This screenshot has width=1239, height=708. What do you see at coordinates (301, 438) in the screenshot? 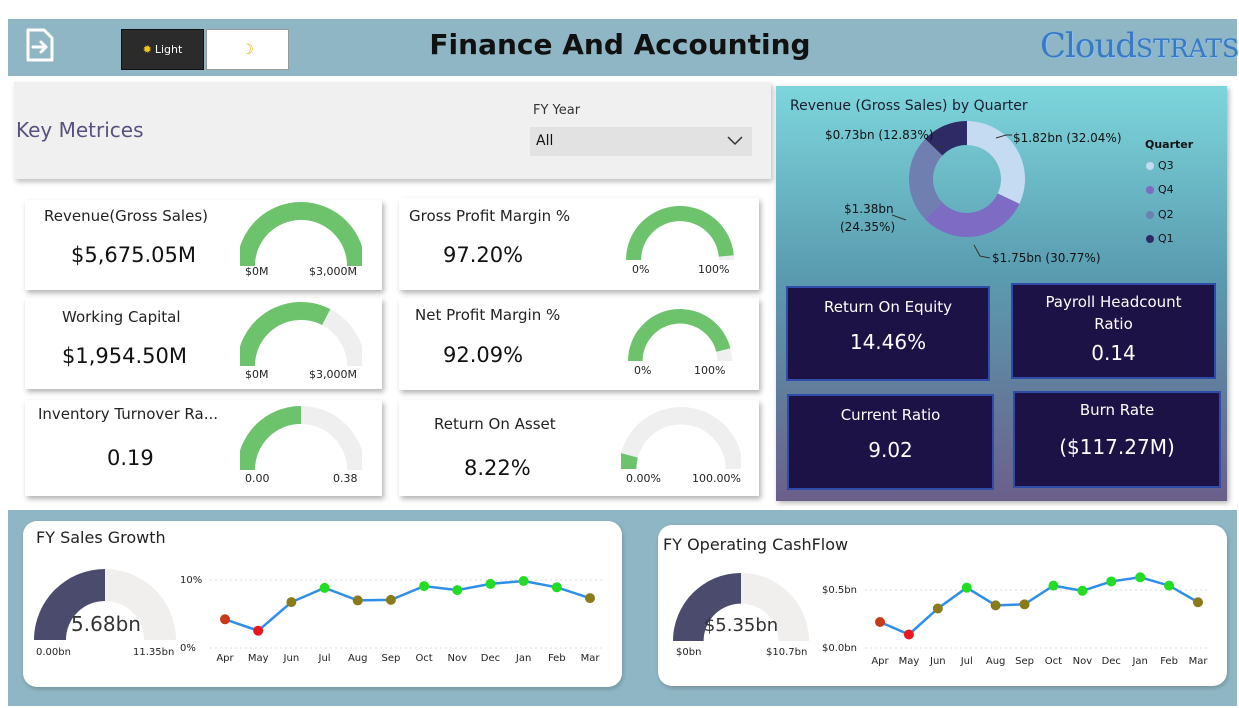
I see `inventory-gauge` at bounding box center [301, 438].